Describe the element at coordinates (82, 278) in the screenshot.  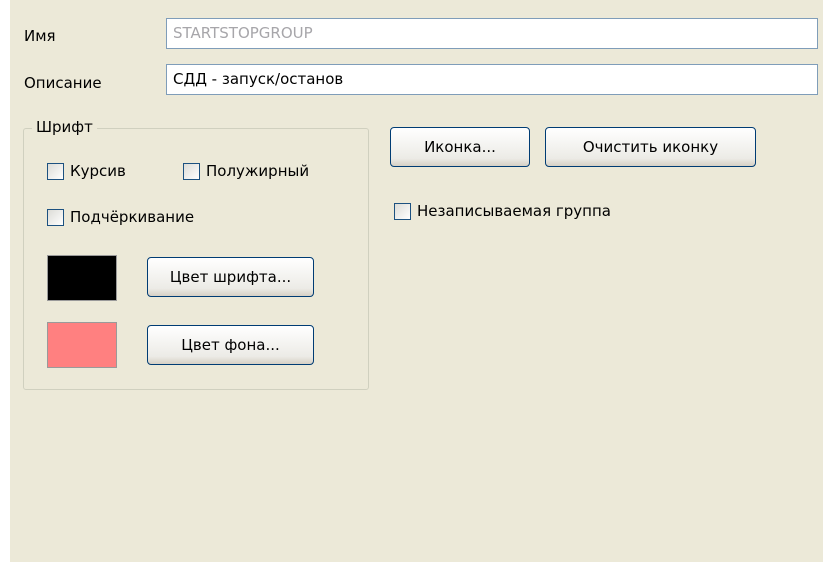
I see `font-color-swatch` at that location.